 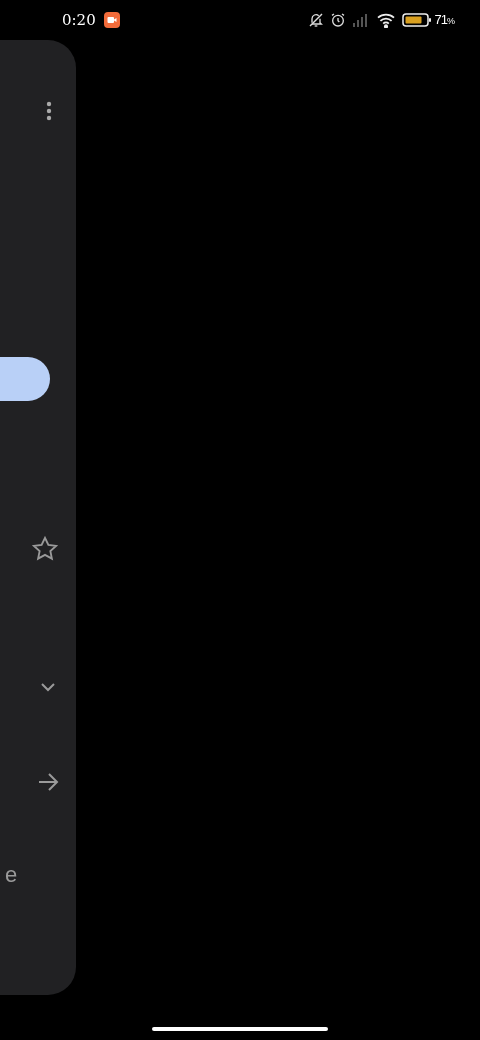 What do you see at coordinates (79, 20) in the screenshot?
I see `clock: 0:20` at bounding box center [79, 20].